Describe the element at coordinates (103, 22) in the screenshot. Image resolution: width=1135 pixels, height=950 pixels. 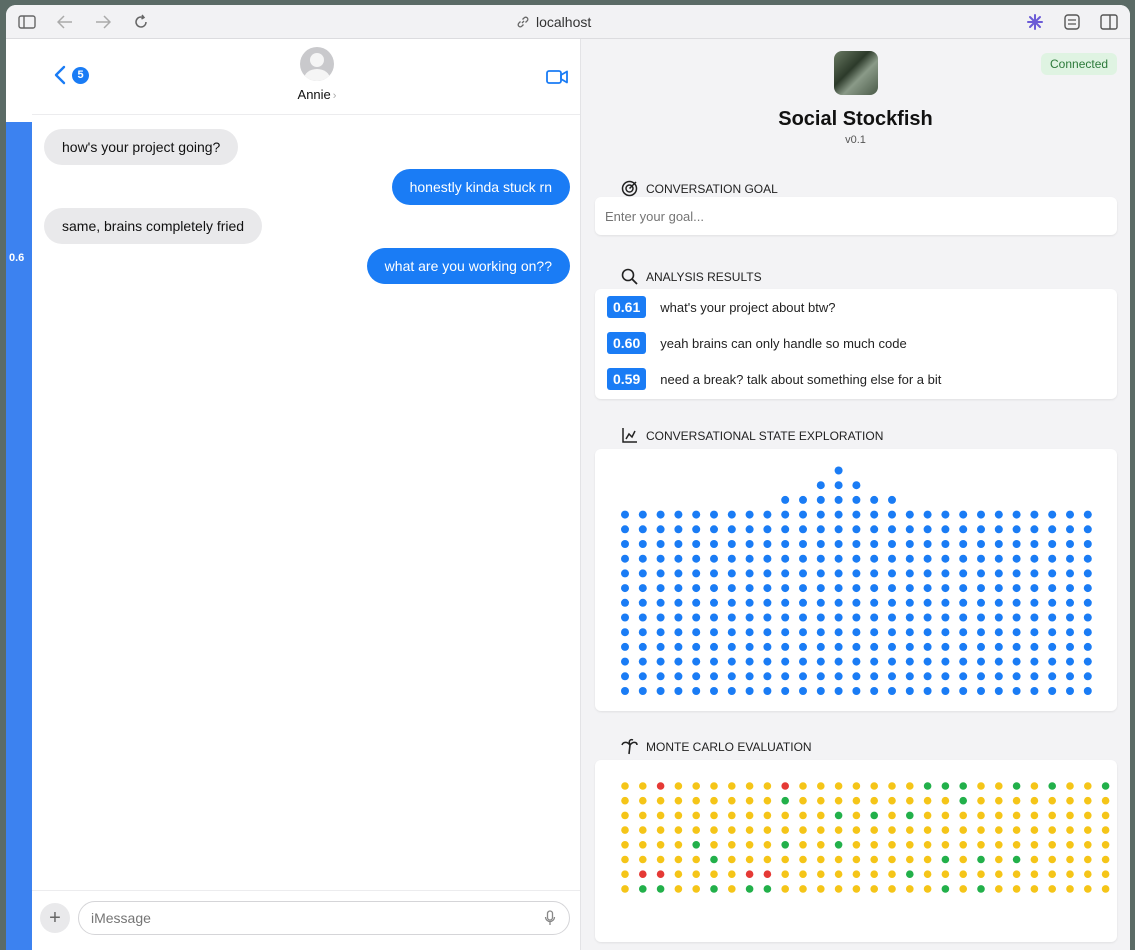
I see `forward-arrow-icon` at that location.